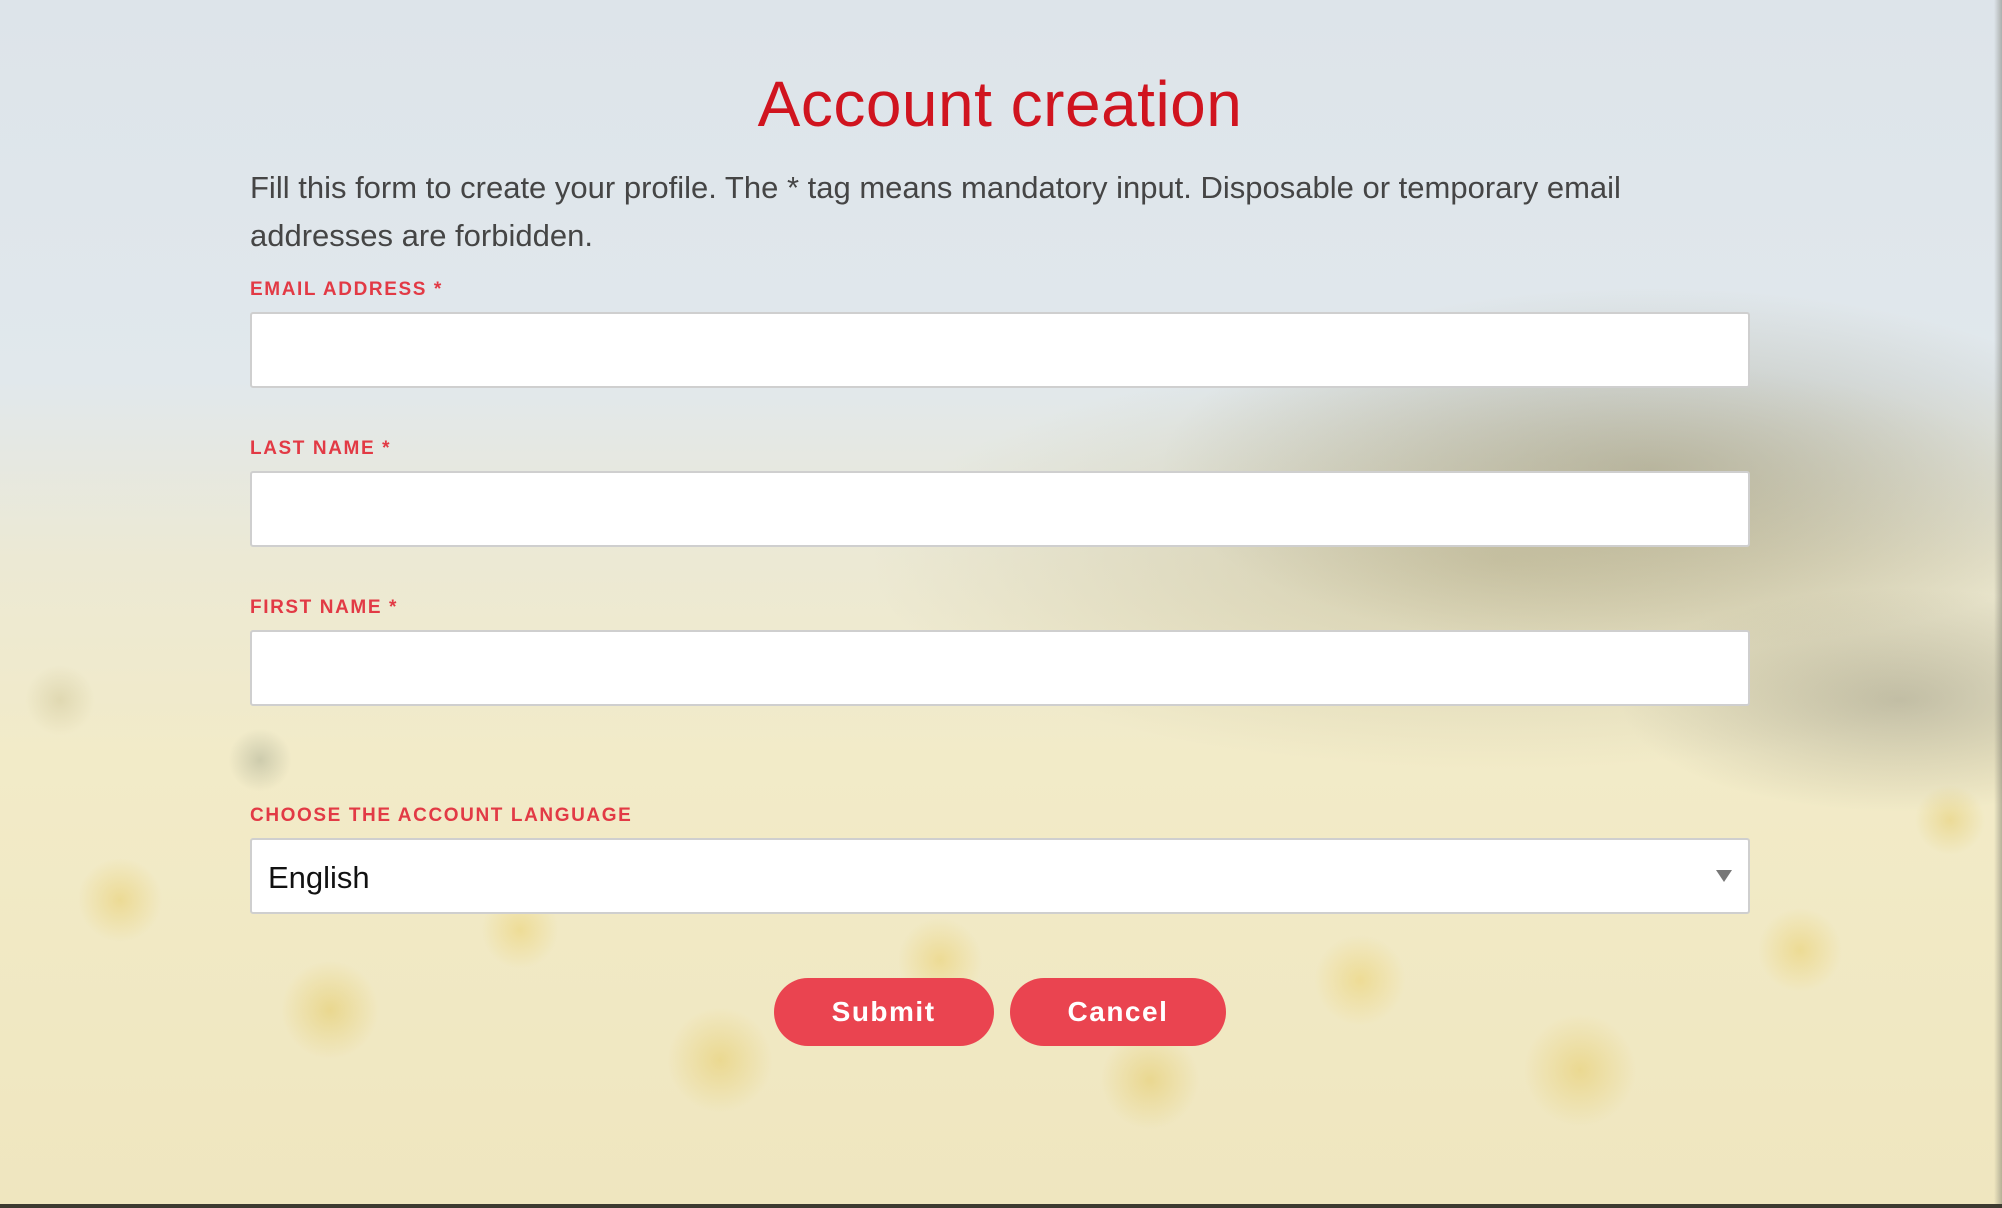  I want to click on right-edge-shadow, so click(1998, 604).